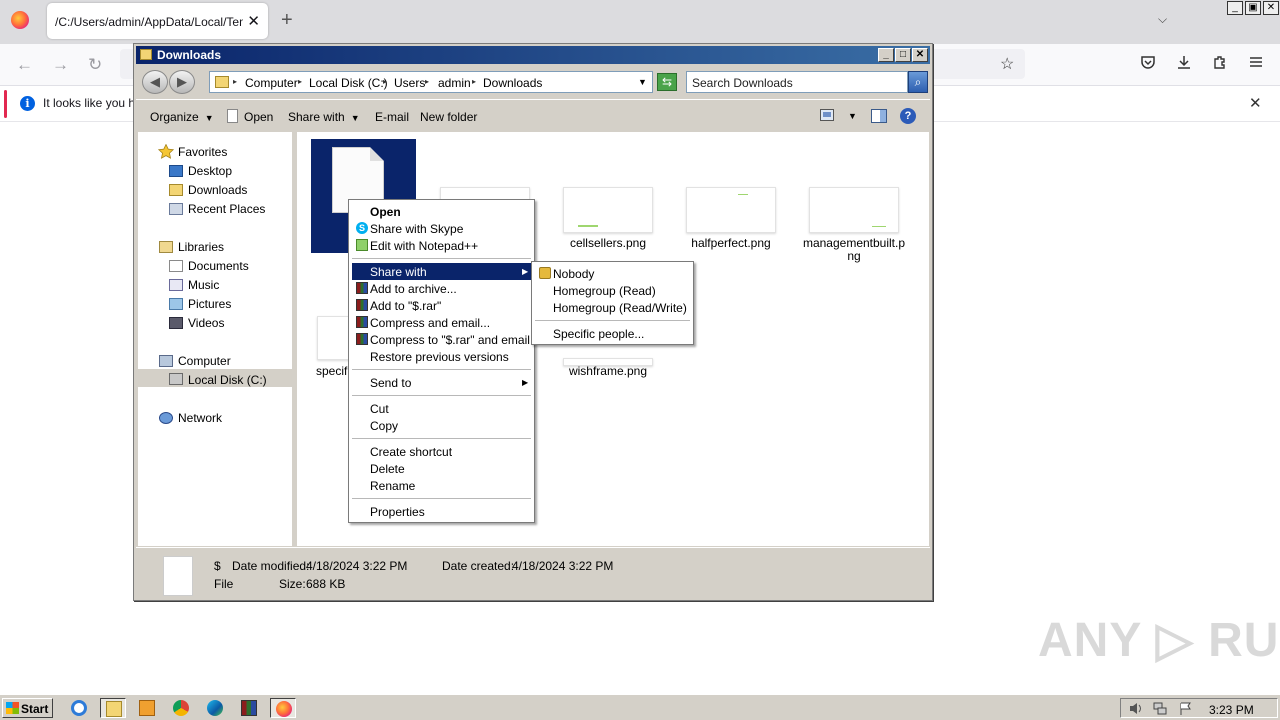 The height and width of the screenshot is (720, 1280). Describe the element at coordinates (854, 243) in the screenshot. I see `file-label-line-1: managementbuilt.p` at that location.